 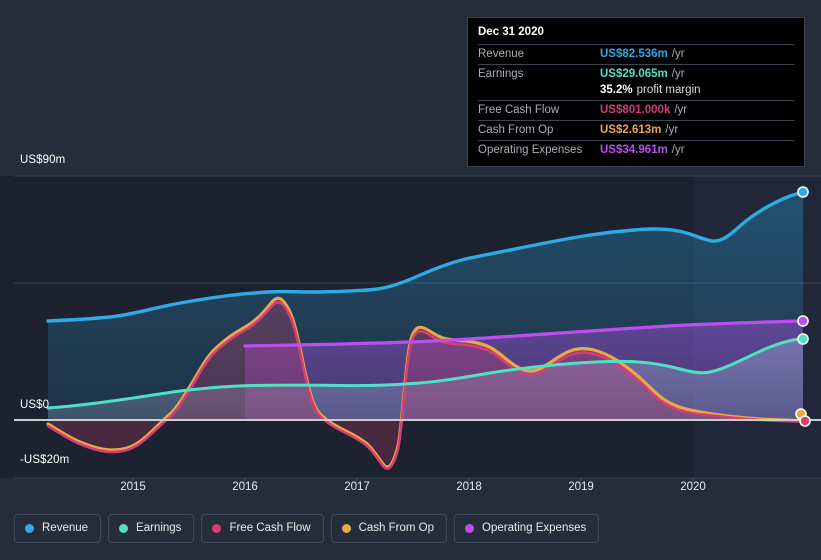 I want to click on legend-label-cash-from-op: Cash From Op, so click(x=396, y=528).